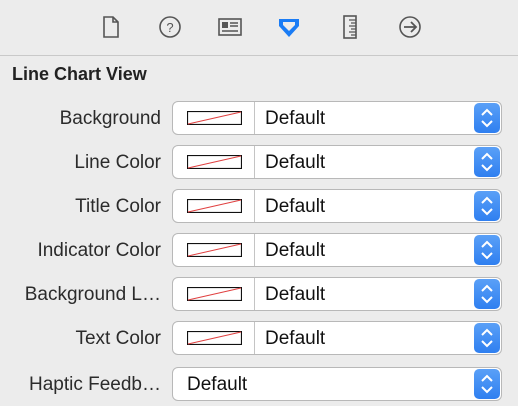 This screenshot has width=518, height=406. Describe the element at coordinates (110, 118) in the screenshot. I see `color-row-label: Background` at that location.